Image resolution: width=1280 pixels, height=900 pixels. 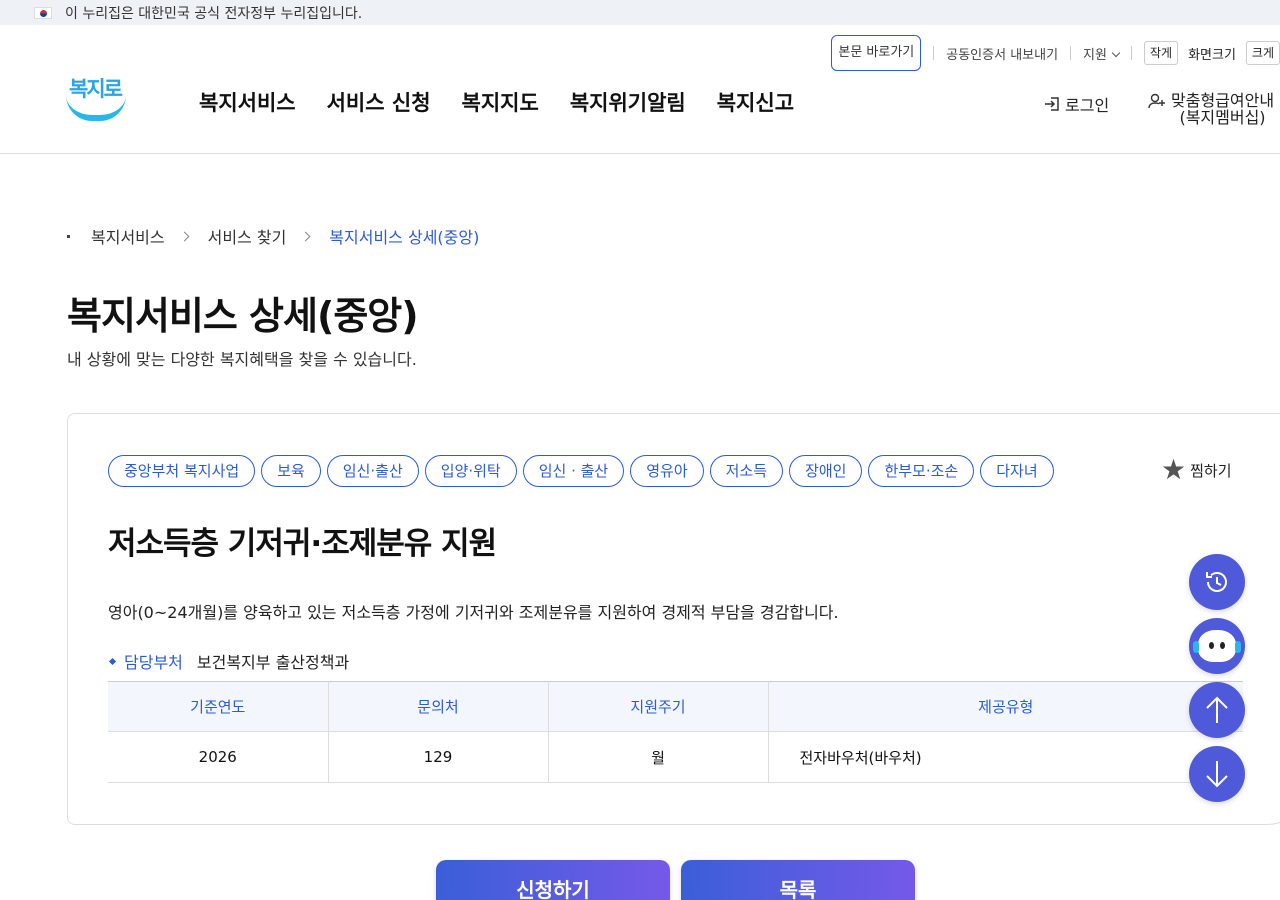 I want to click on user-add-icon, so click(x=1156, y=101).